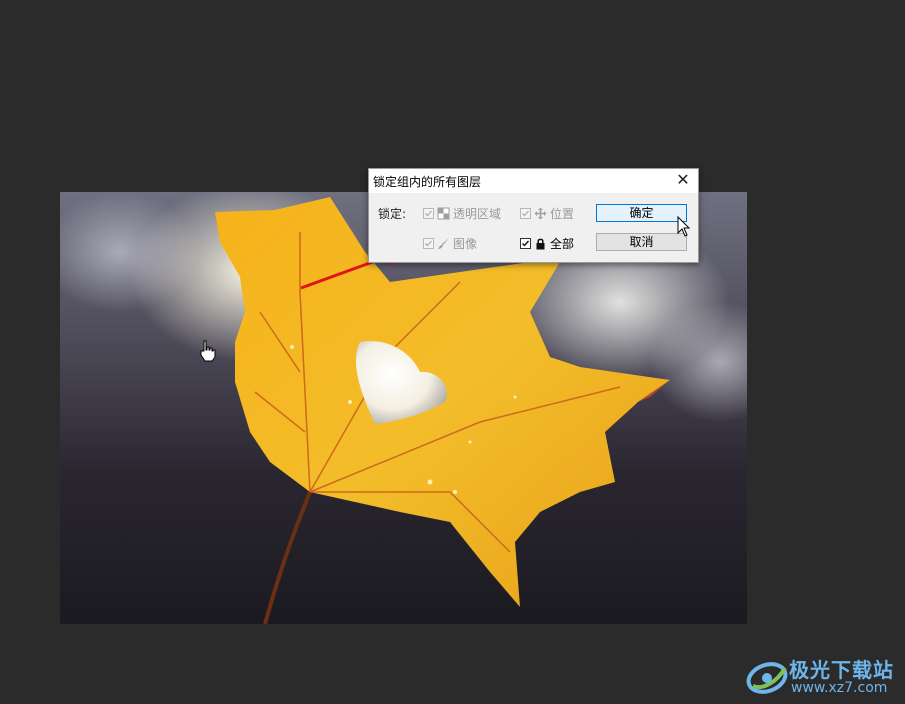  What do you see at coordinates (547, 243) in the screenshot?
I see `lock-all-option: 全部` at bounding box center [547, 243].